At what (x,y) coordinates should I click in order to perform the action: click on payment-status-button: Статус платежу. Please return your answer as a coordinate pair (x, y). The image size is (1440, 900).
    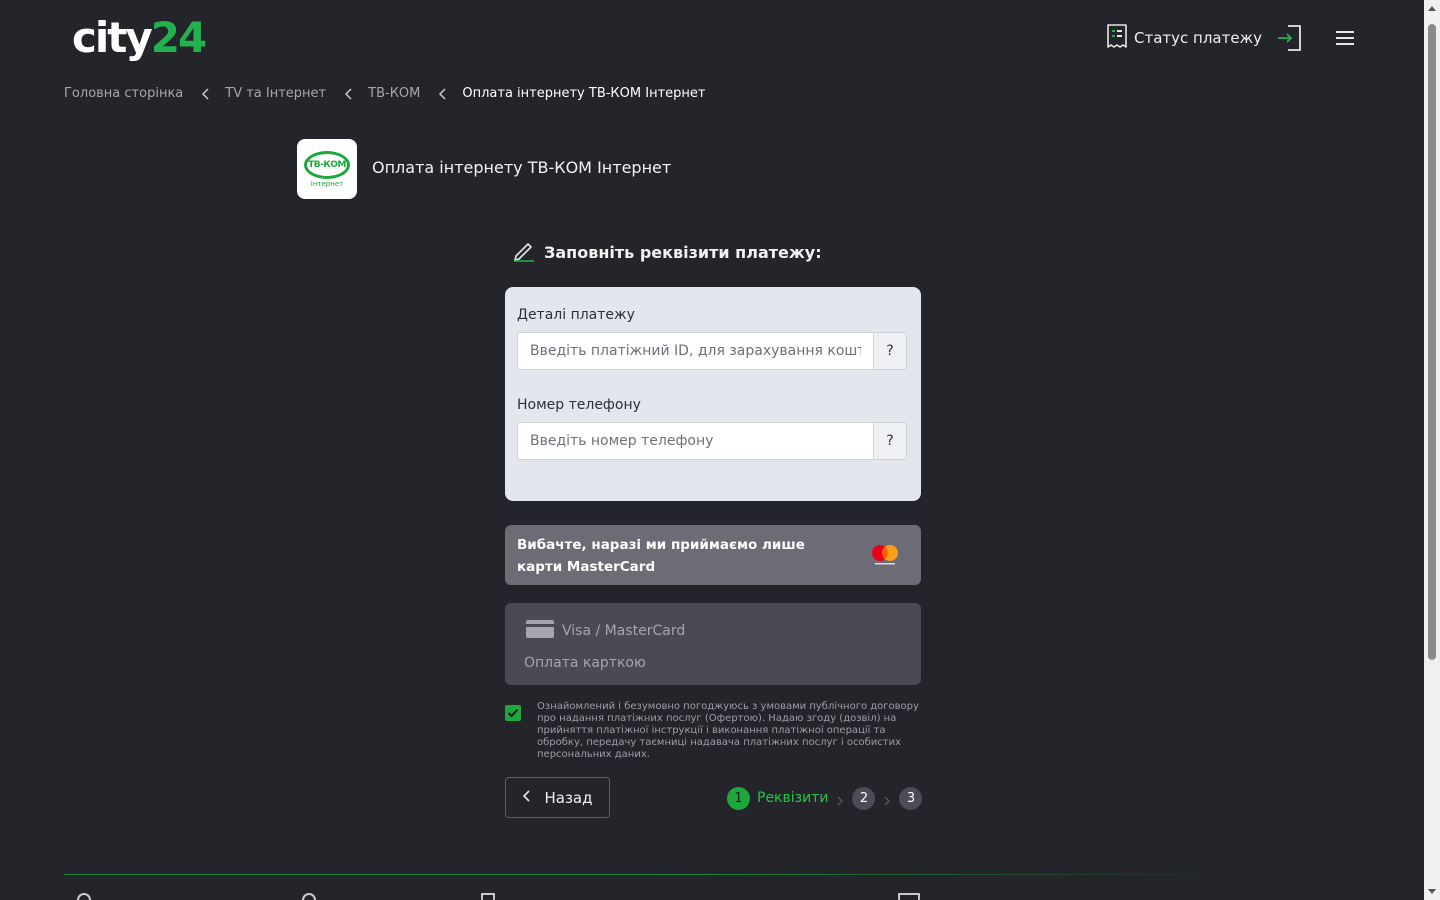
    Looking at the image, I should click on (1184, 38).